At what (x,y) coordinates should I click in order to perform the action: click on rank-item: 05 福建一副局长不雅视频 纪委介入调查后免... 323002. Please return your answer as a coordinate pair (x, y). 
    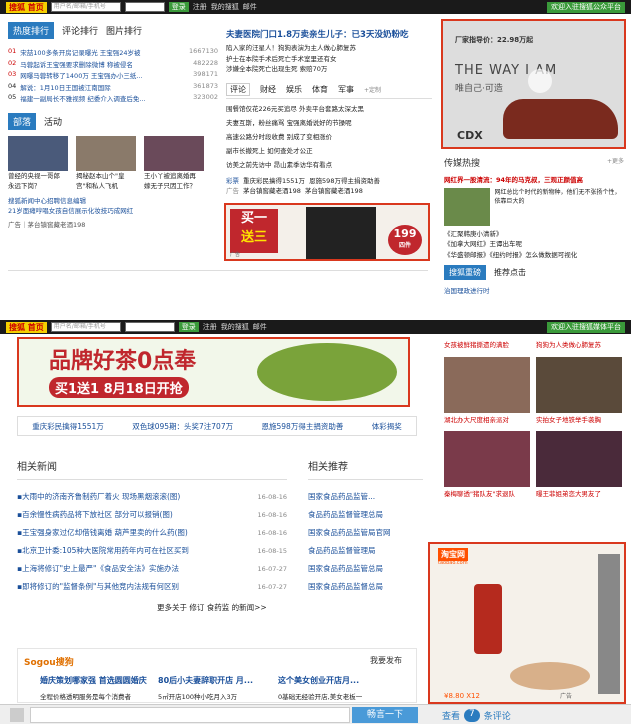
    Looking at the image, I should click on (113, 99).